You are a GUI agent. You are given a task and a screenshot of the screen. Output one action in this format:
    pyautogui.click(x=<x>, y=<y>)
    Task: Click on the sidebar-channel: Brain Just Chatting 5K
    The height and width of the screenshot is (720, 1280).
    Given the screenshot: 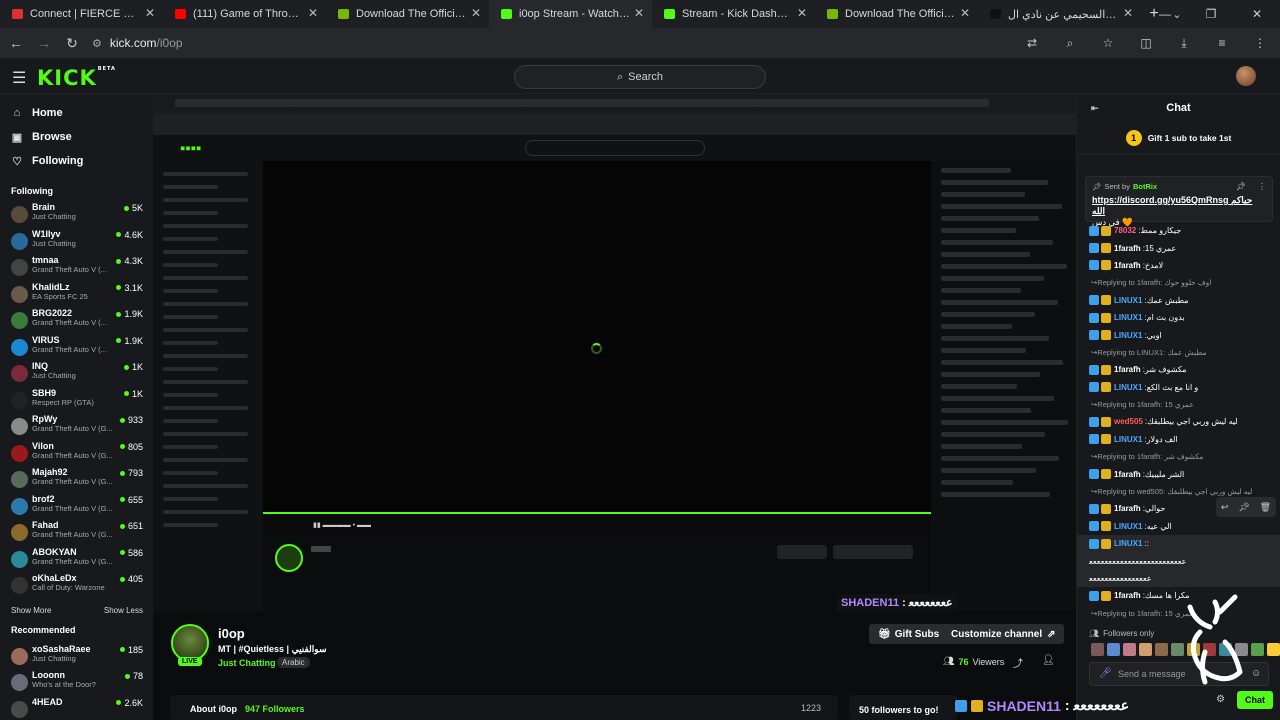 What is the action you would take?
    pyautogui.click(x=76, y=214)
    